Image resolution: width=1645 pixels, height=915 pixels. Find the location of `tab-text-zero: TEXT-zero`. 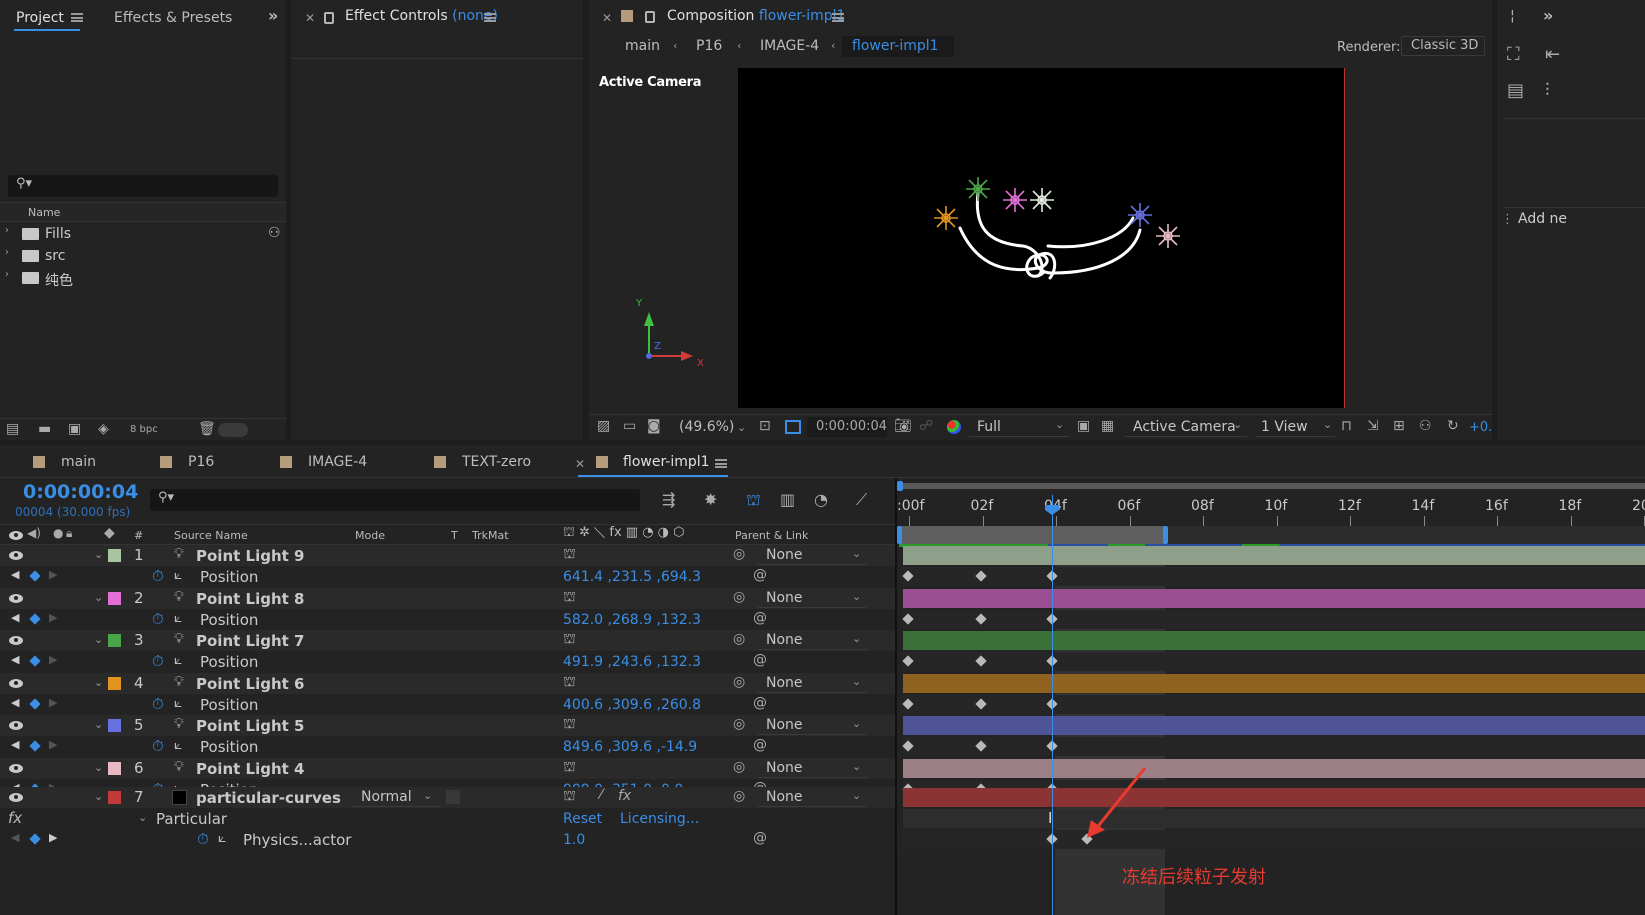

tab-text-zero: TEXT-zero is located at coordinates (496, 462).